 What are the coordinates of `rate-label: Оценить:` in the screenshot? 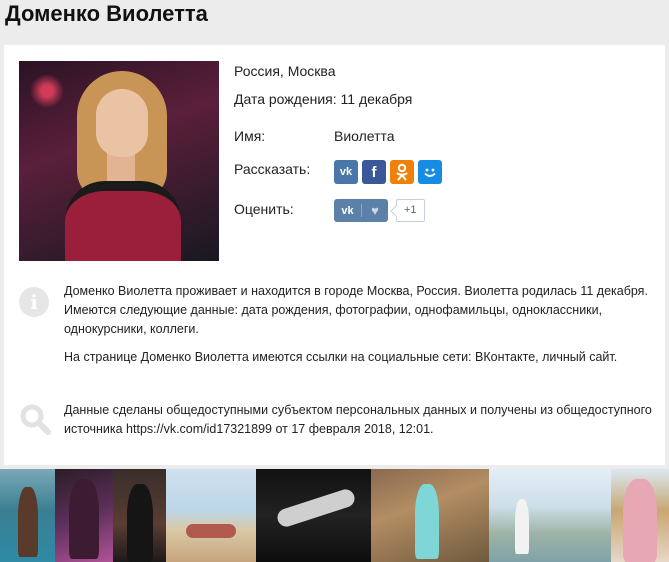 It's located at (264, 209).